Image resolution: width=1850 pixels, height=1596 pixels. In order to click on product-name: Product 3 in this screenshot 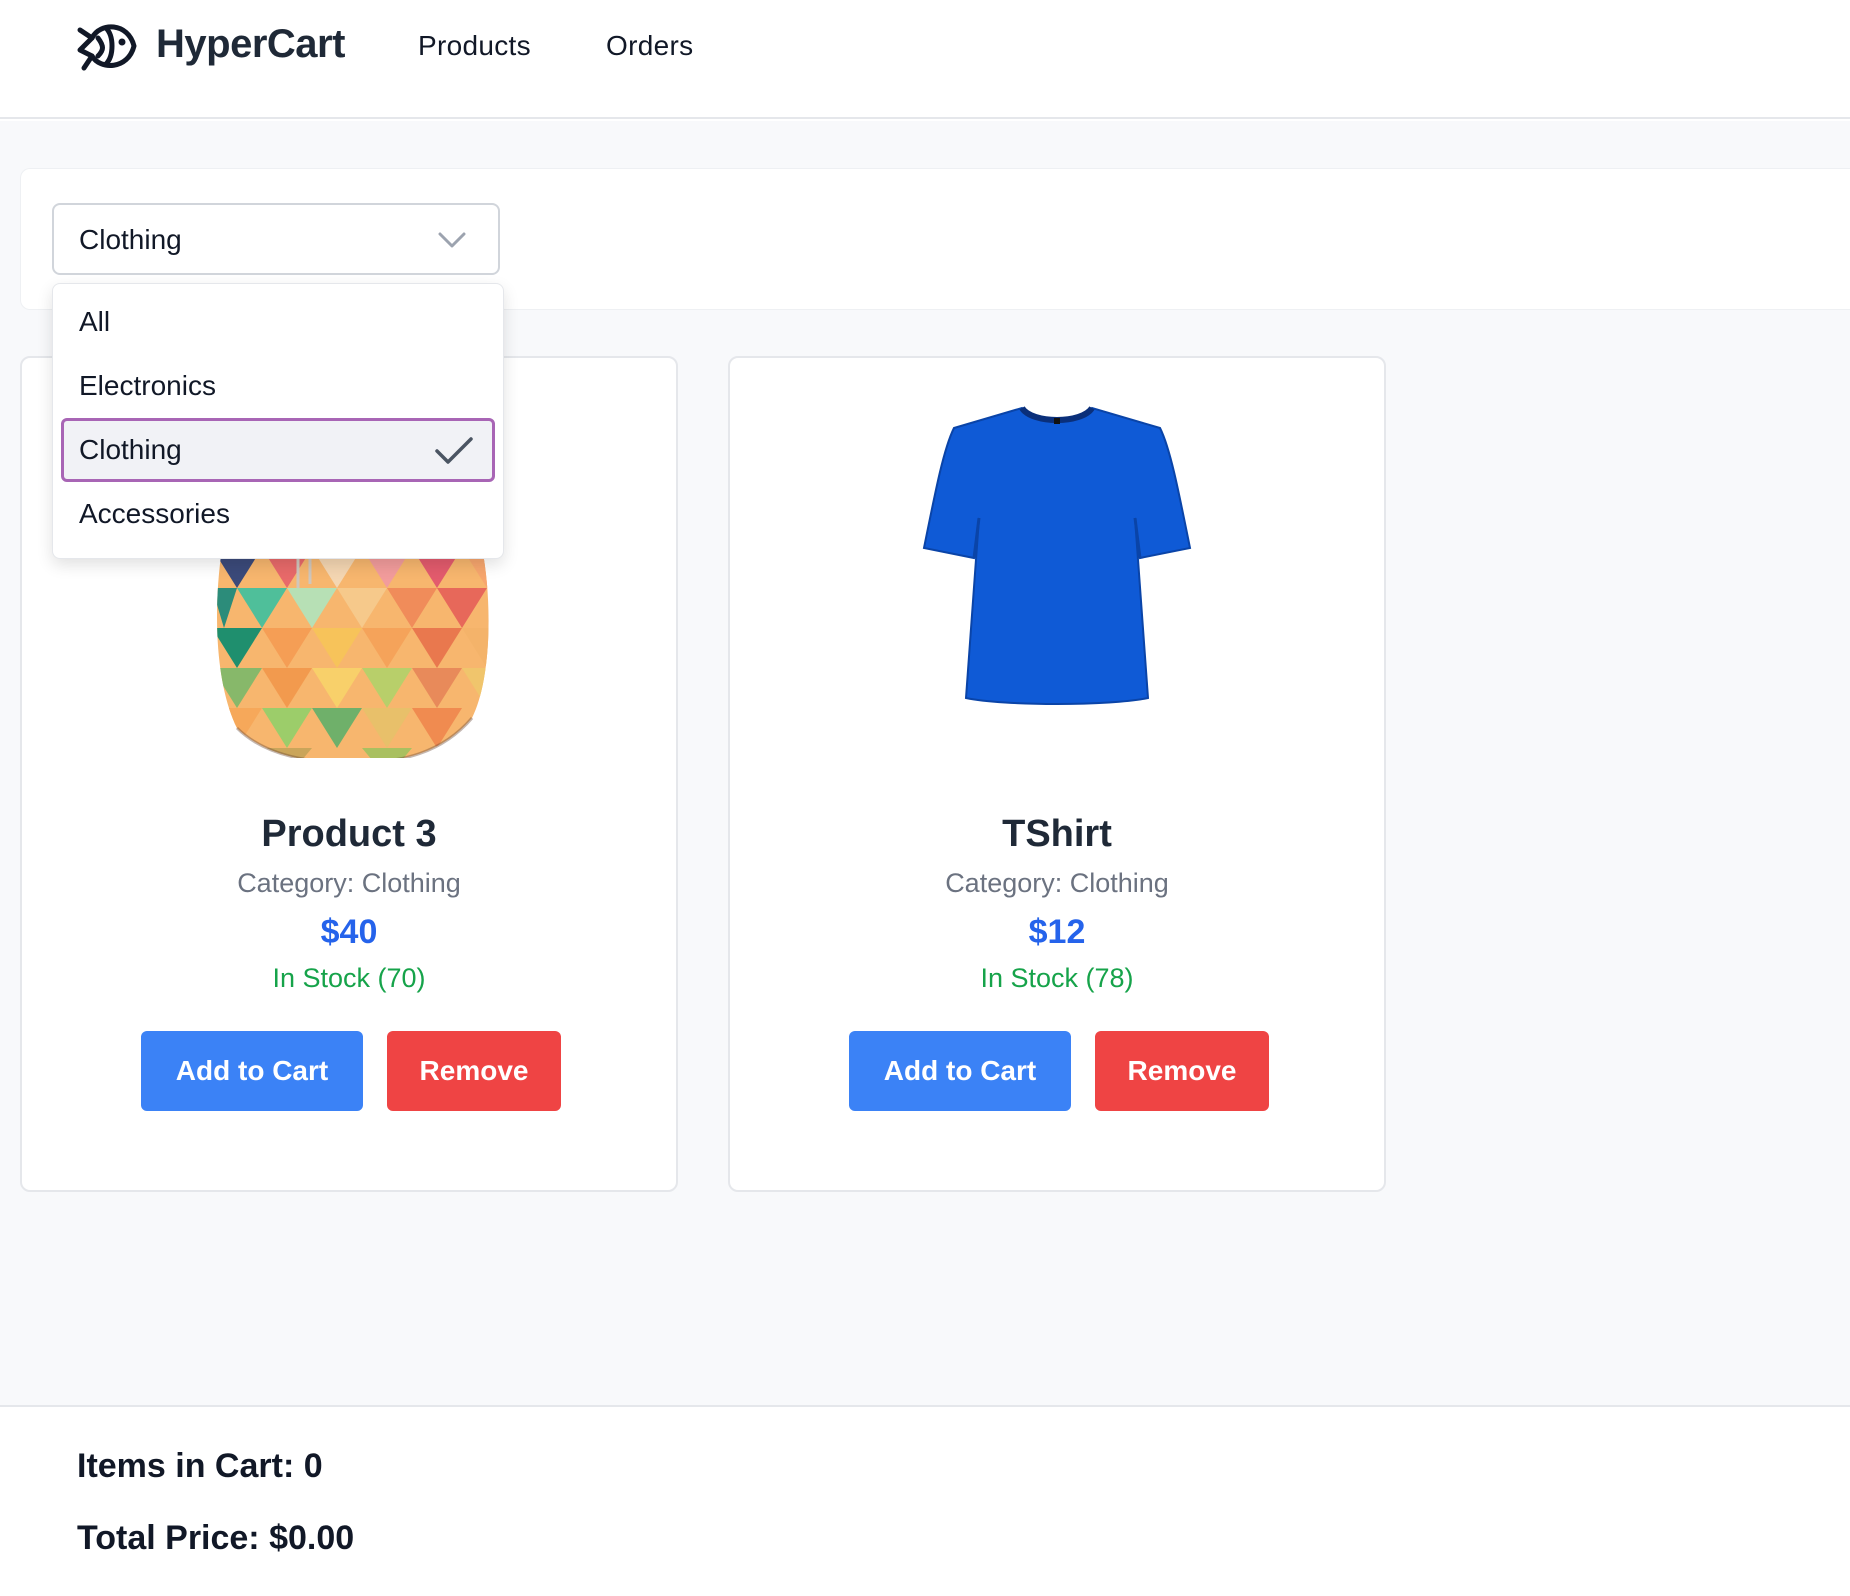, I will do `click(349, 834)`.